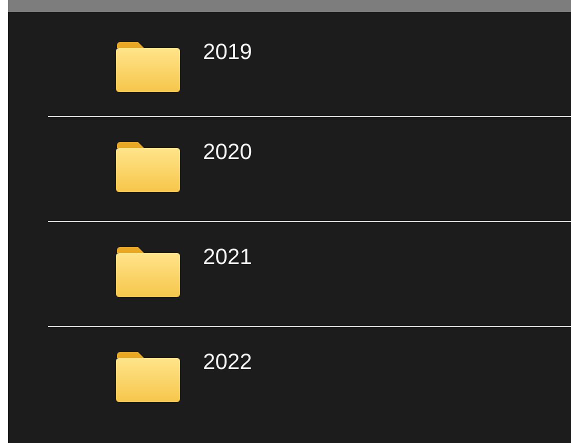 The height and width of the screenshot is (443, 571). Describe the element at coordinates (227, 152) in the screenshot. I see `folder-name: 2020` at that location.